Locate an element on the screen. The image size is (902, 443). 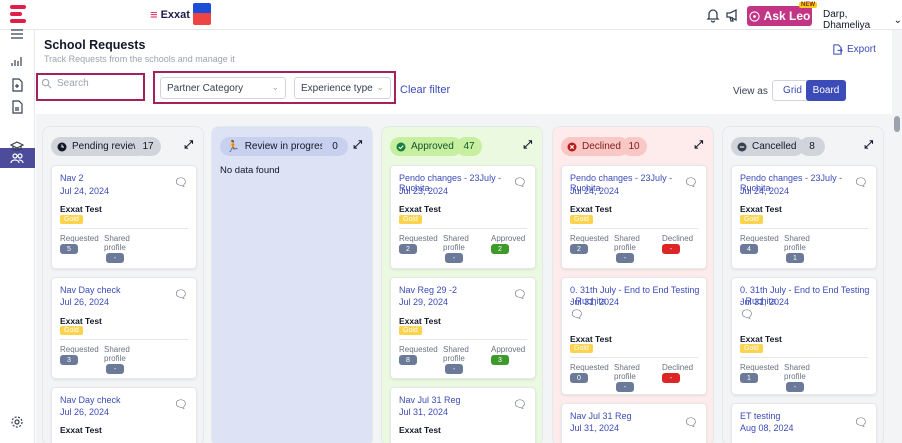
leo-icon is located at coordinates (754, 16).